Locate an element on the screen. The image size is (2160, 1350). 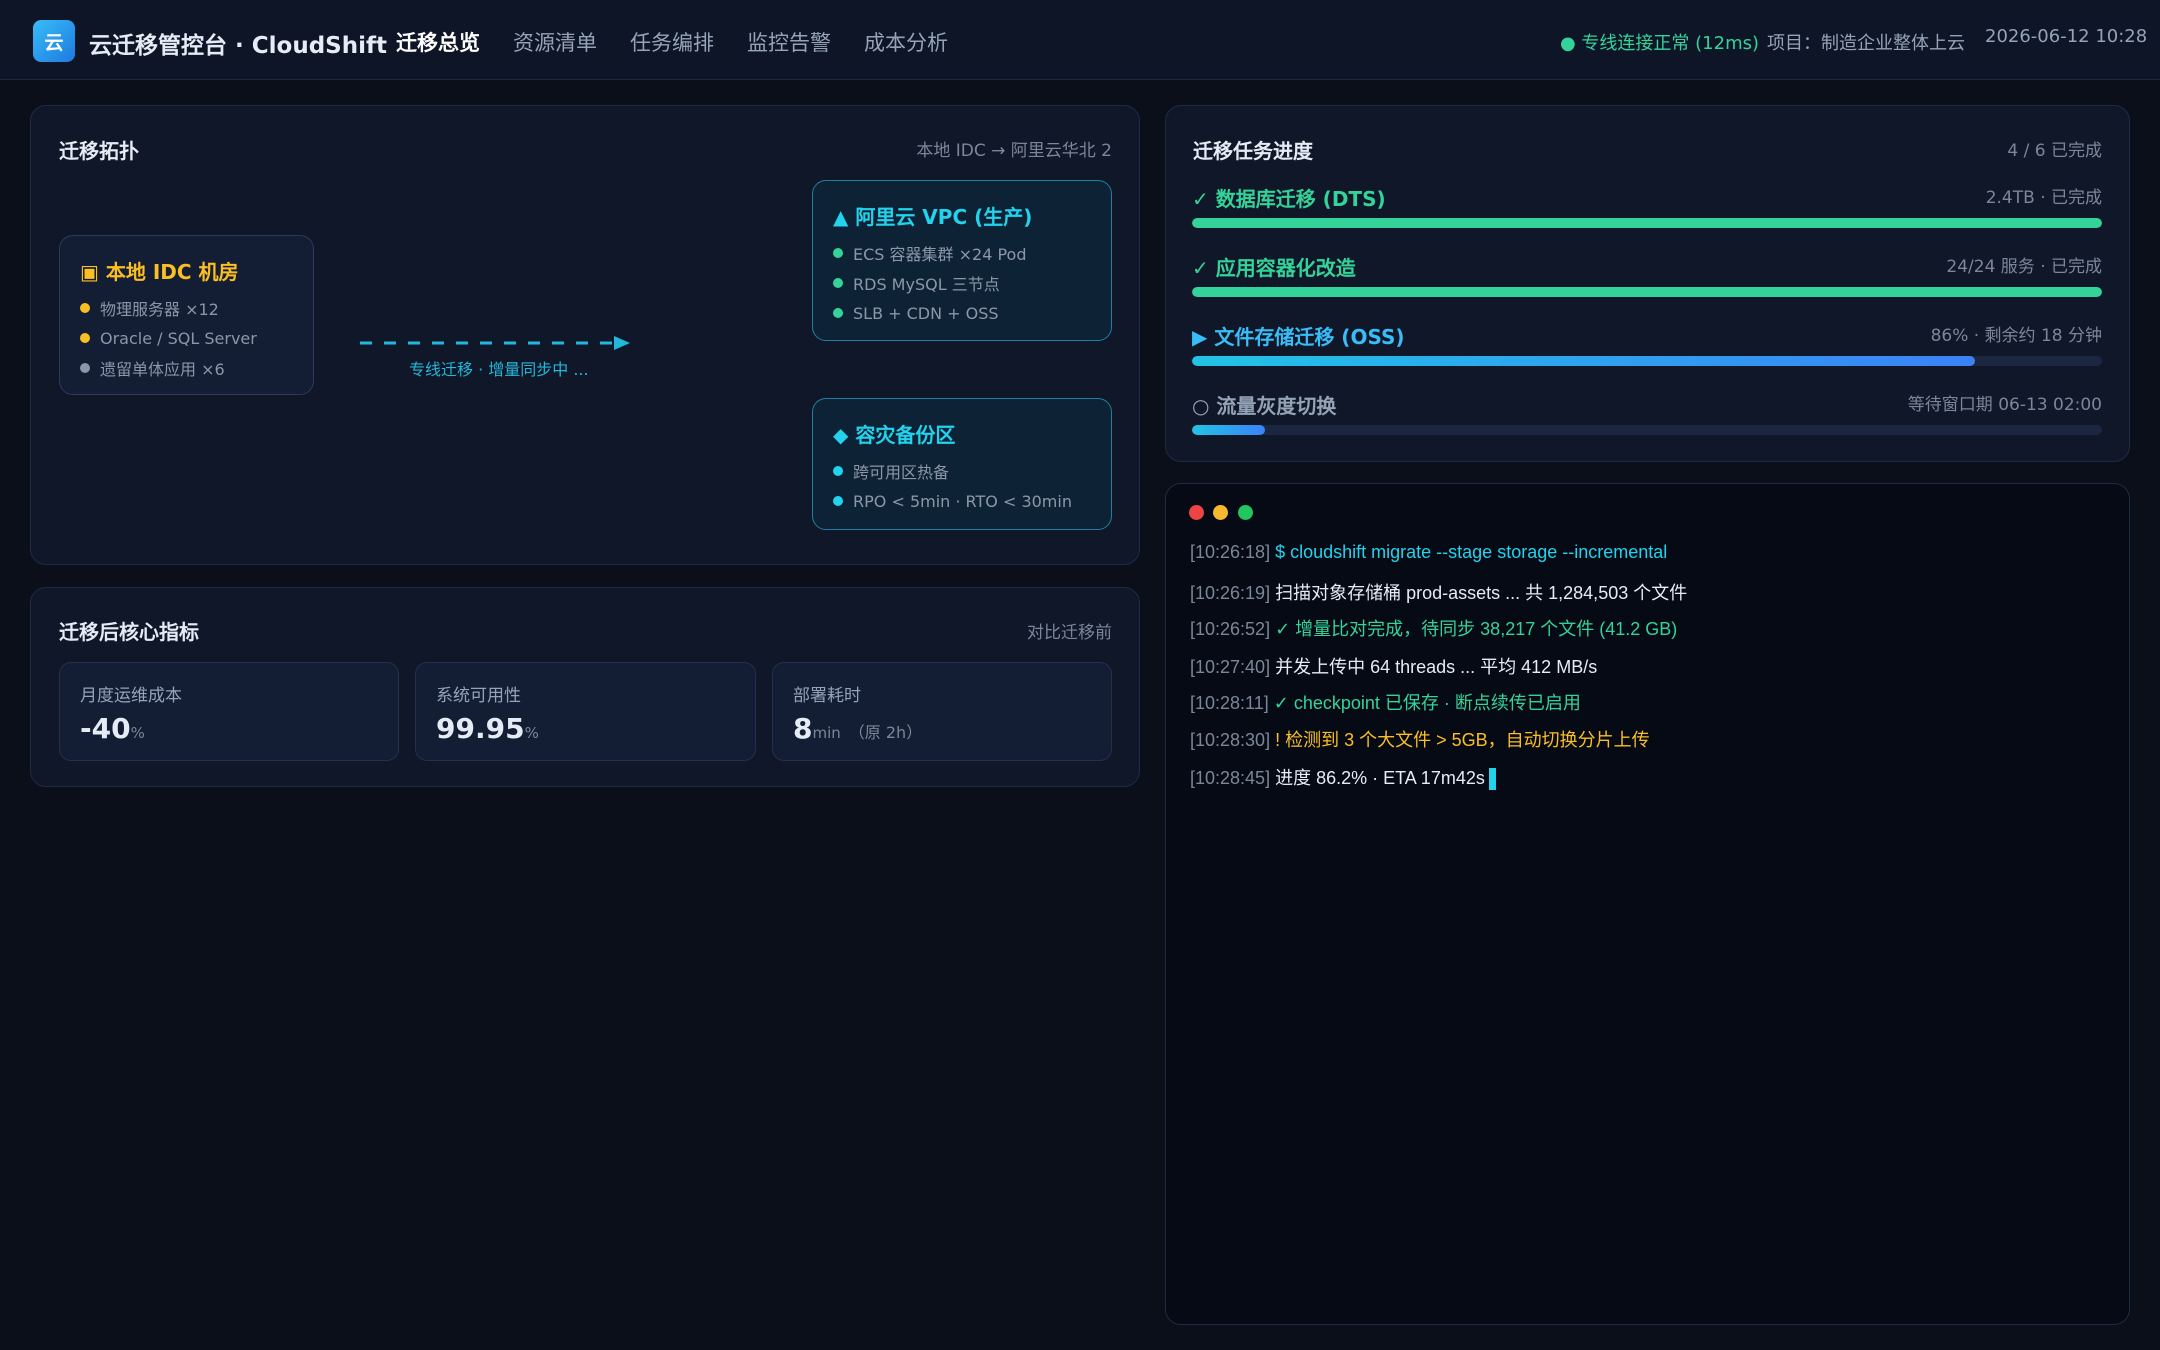
progress-summary: 4 / 6 已完成 is located at coordinates (2054, 151).